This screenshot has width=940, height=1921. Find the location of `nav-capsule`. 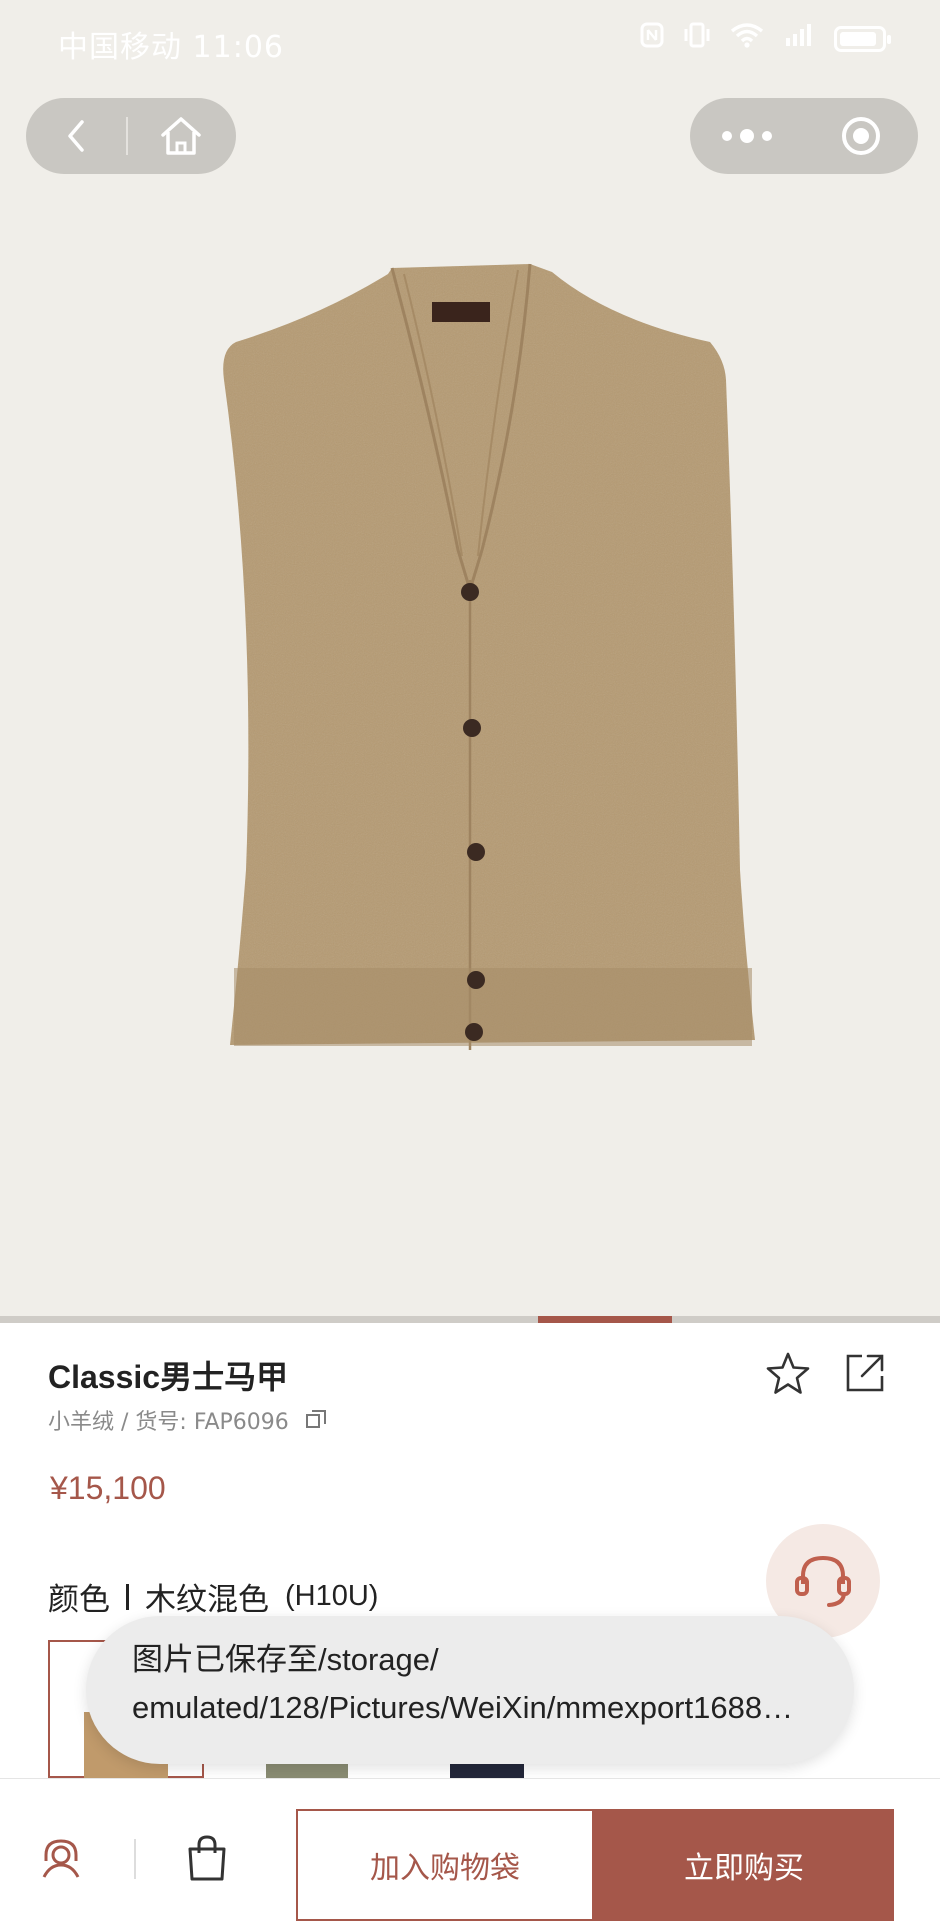

nav-capsule is located at coordinates (131, 136).